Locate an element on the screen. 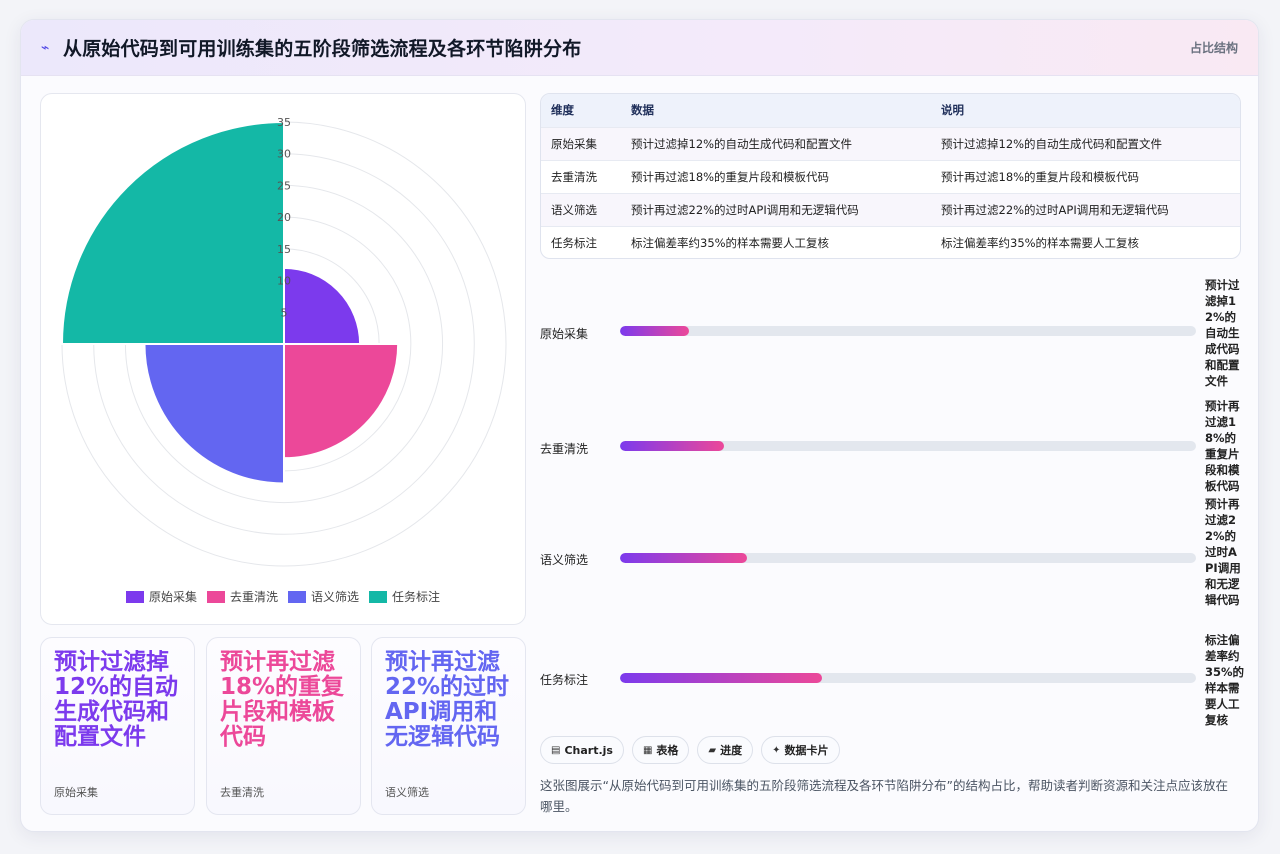  progress-note: 预计过滤掉12%的自动生成代码和配置文件 is located at coordinates (1222, 333).